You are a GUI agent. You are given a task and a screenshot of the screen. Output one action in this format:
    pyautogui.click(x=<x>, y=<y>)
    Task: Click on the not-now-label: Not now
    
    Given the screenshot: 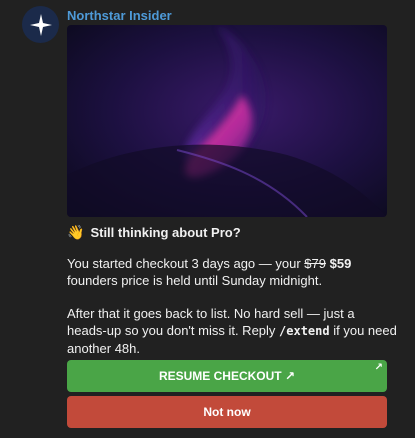 What is the action you would take?
    pyautogui.click(x=227, y=412)
    